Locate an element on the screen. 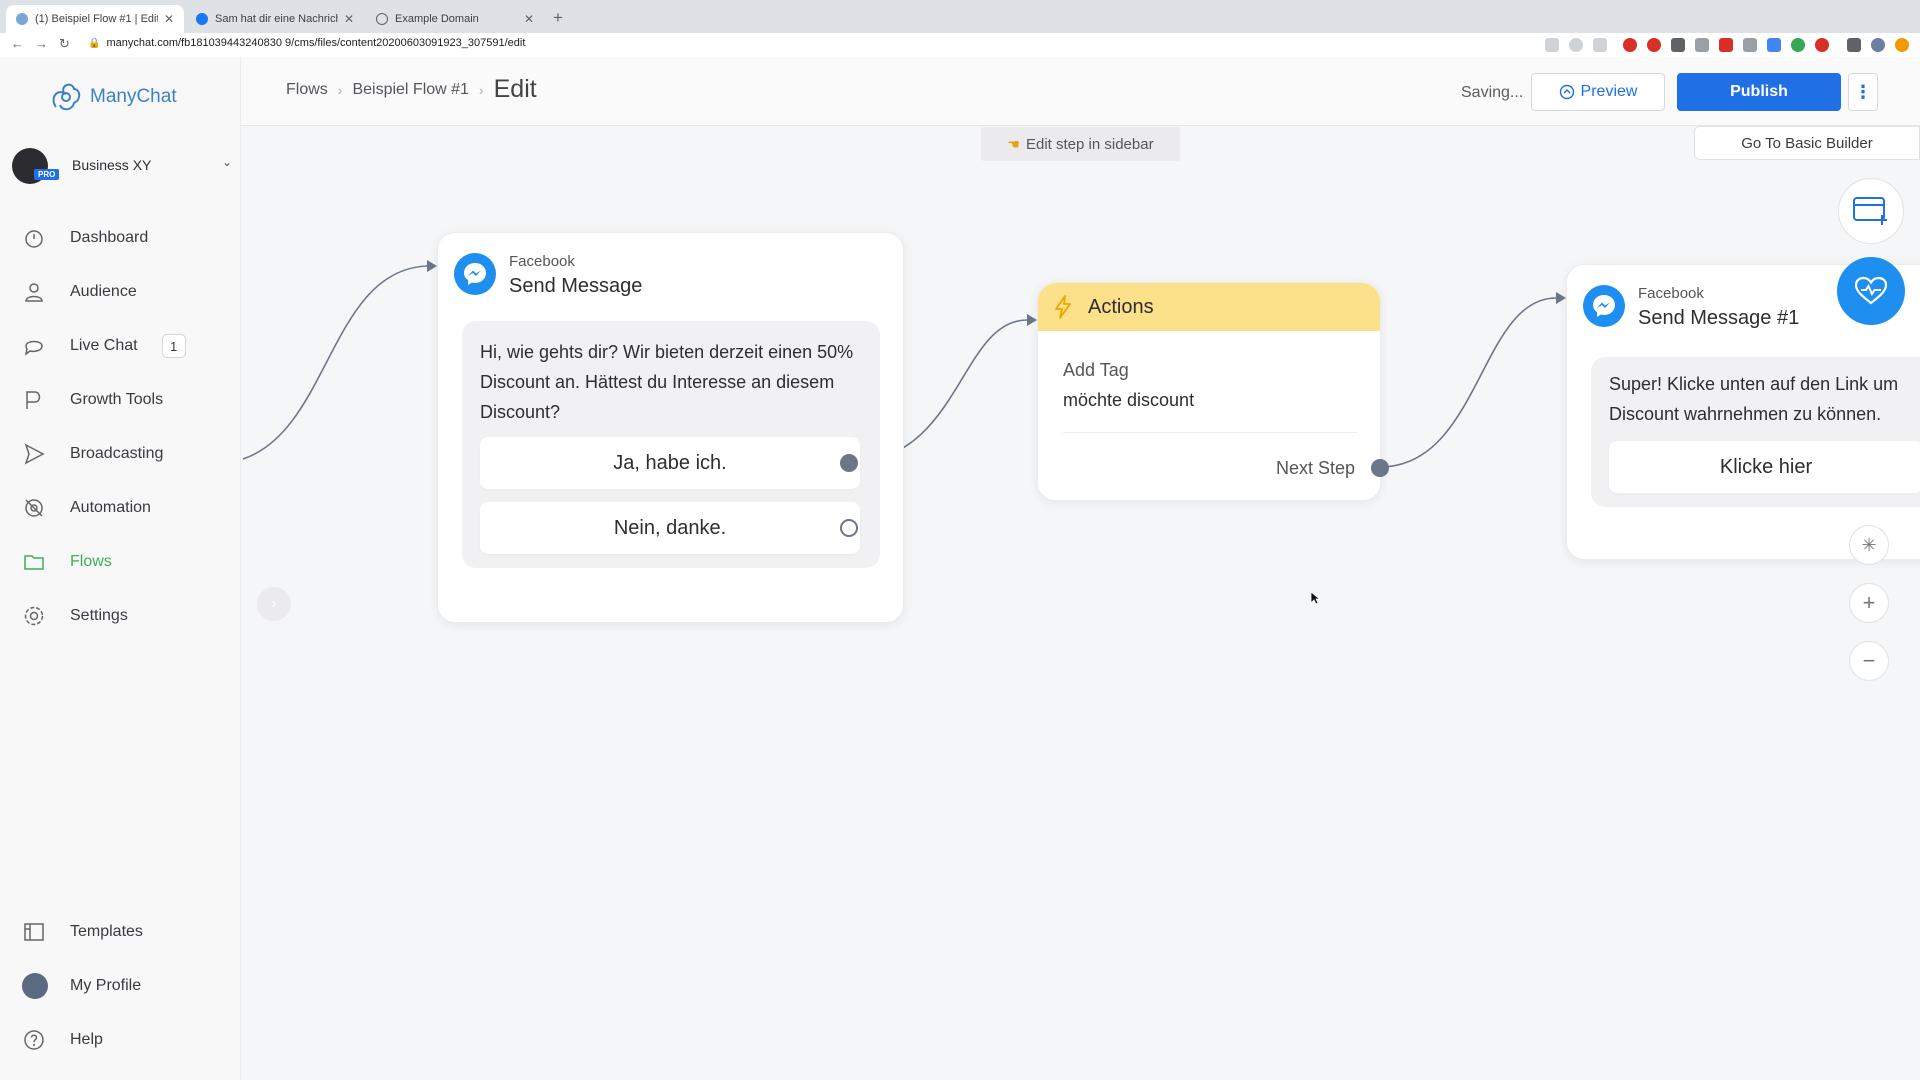 The image size is (1920, 1080). edit-step-hint: ☚ Edit step in sidebar is located at coordinates (1080, 144).